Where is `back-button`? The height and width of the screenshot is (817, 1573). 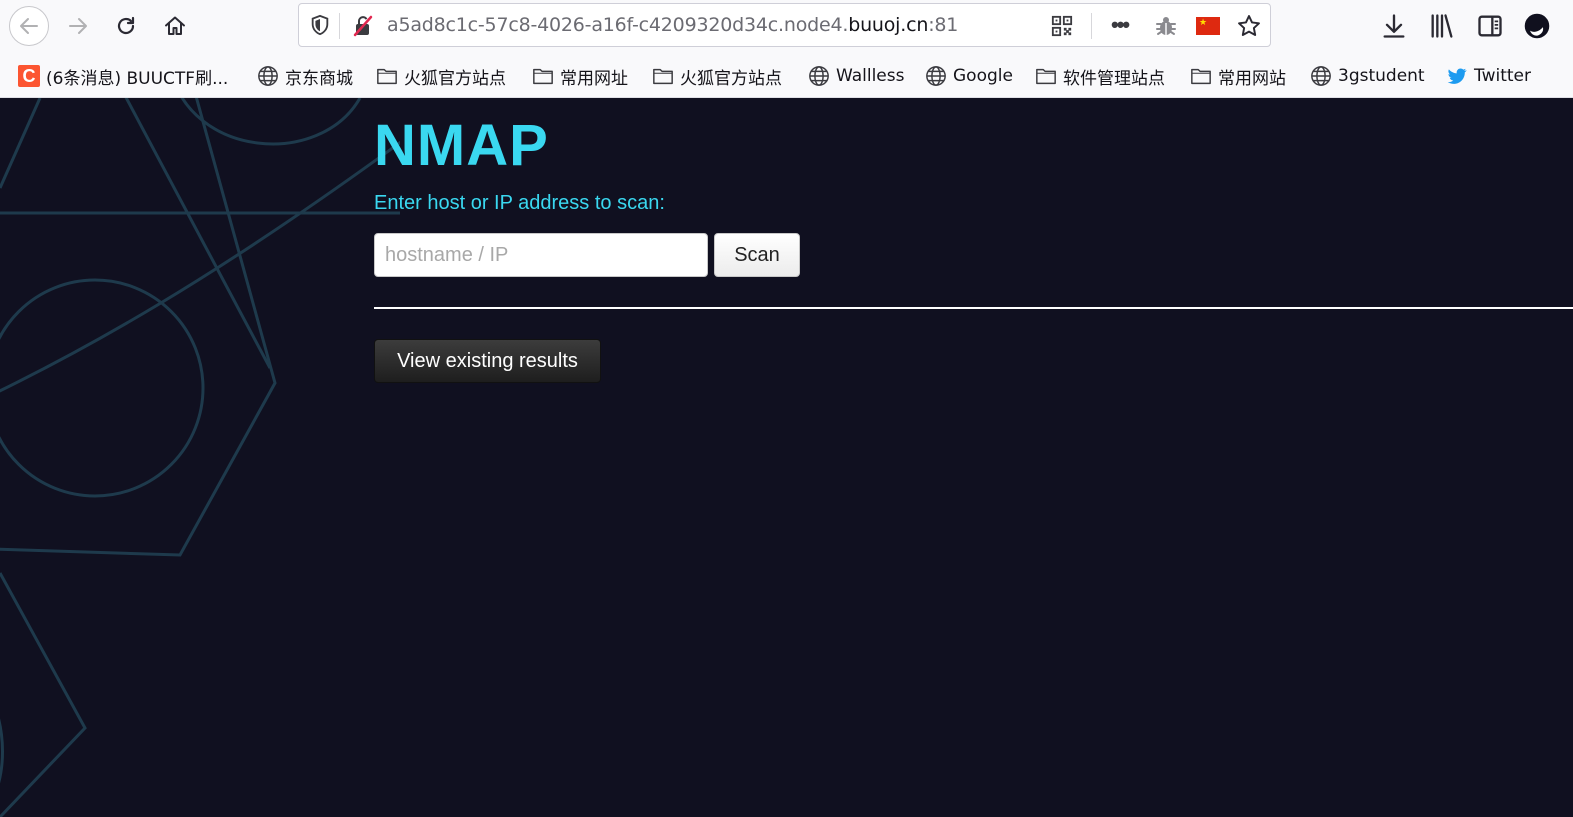
back-button is located at coordinates (29, 26).